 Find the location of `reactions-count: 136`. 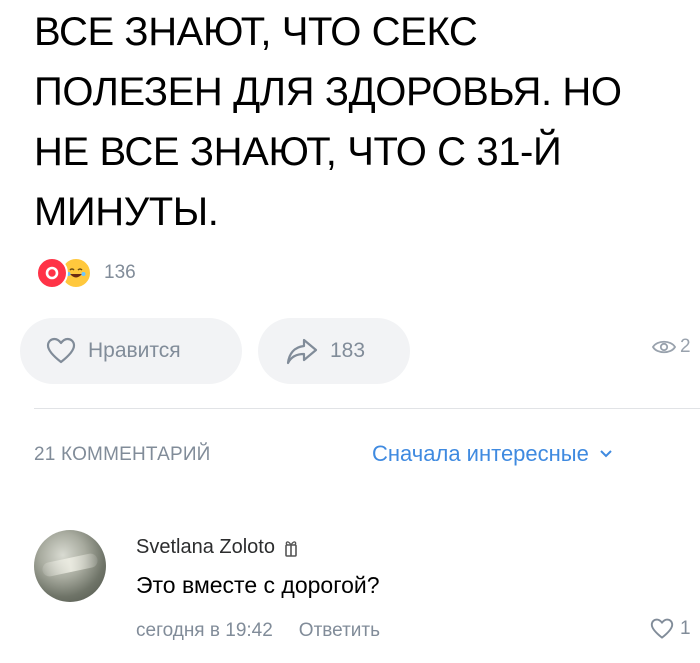

reactions-count: 136 is located at coordinates (120, 272).